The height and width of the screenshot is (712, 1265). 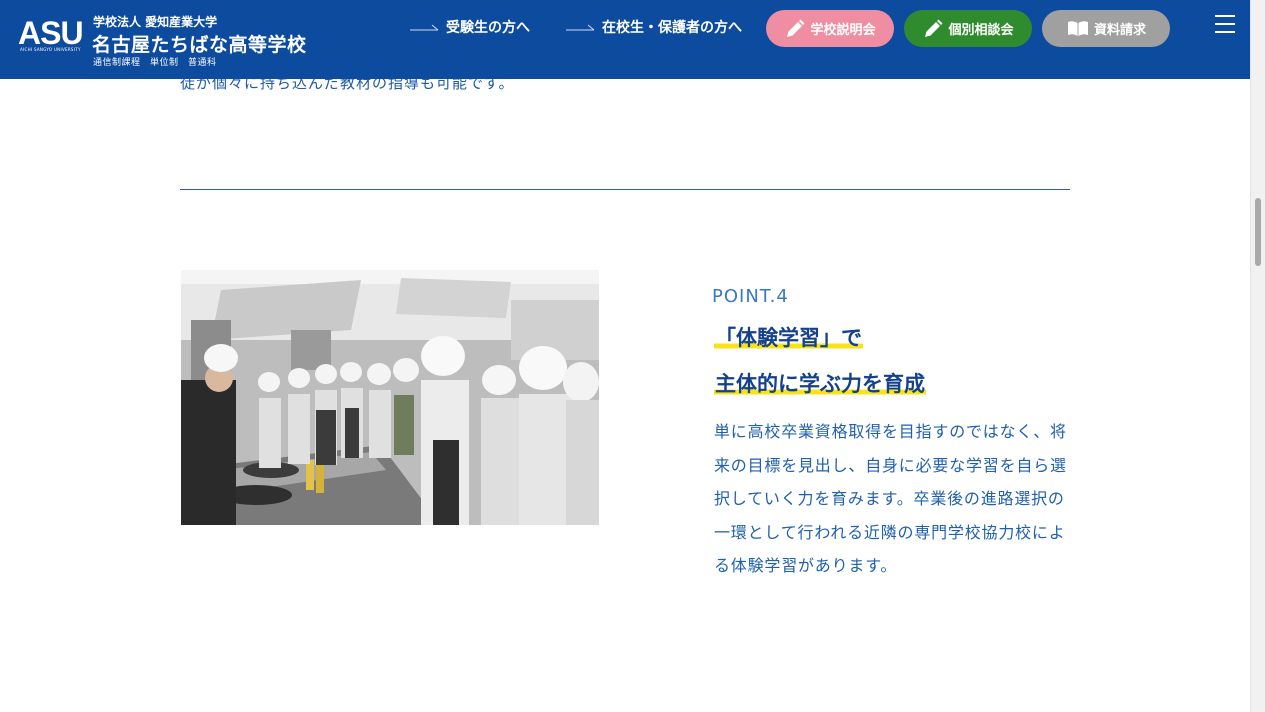 I want to click on point-label: POINT.4, so click(x=750, y=296).